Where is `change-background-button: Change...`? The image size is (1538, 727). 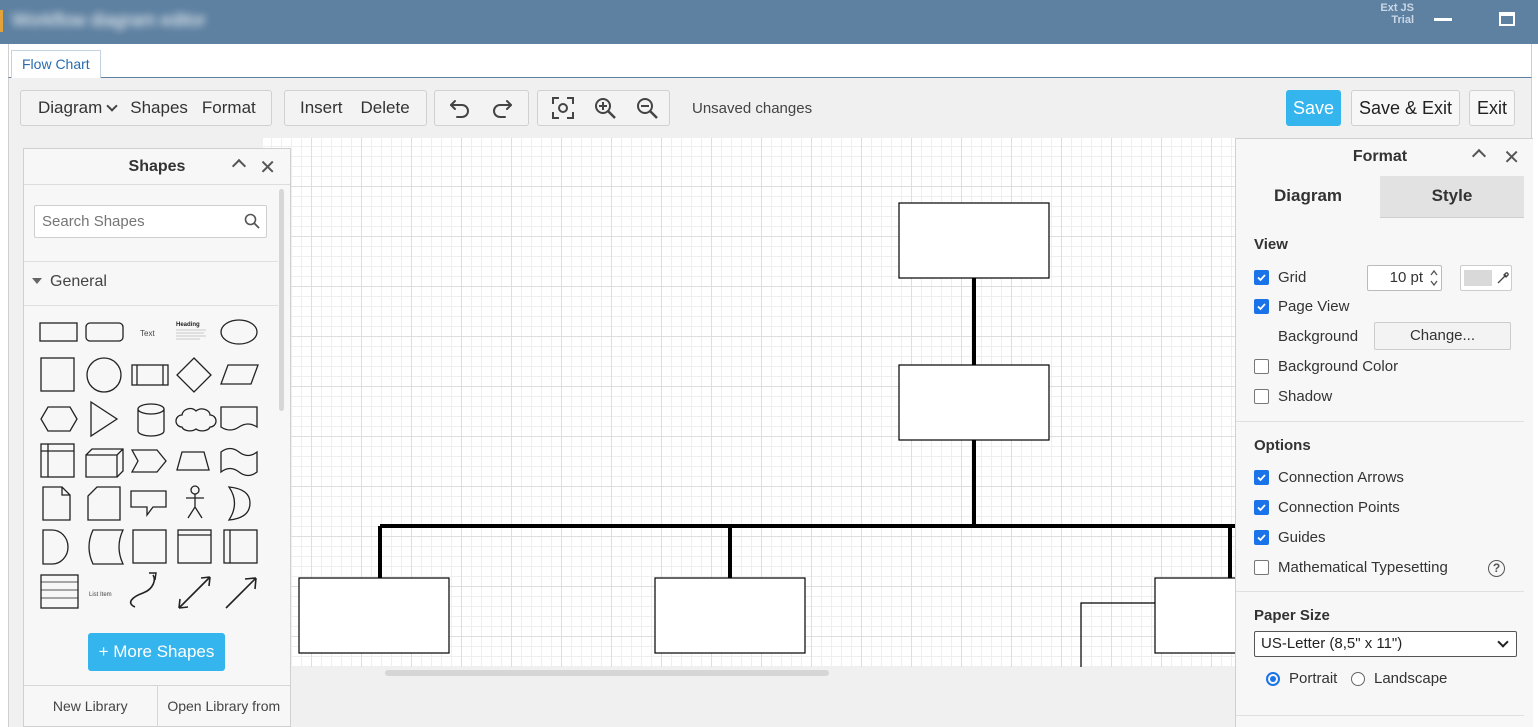
change-background-button: Change... is located at coordinates (1442, 336).